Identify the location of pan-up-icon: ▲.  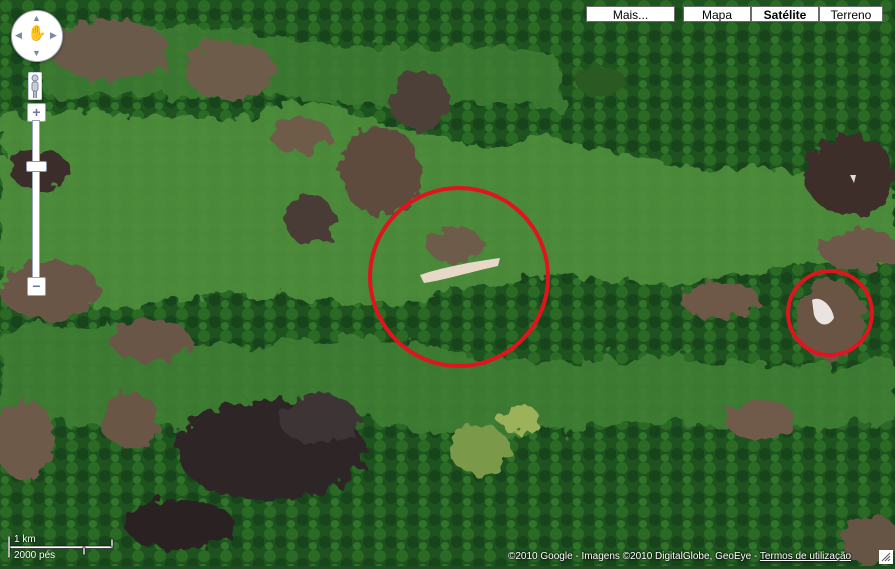
(36, 18).